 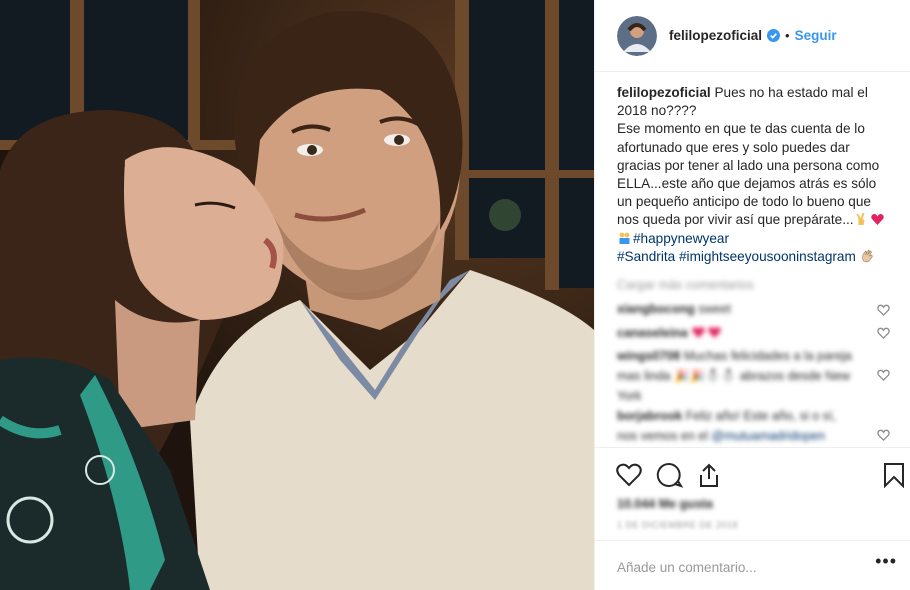 What do you see at coordinates (664, 92) in the screenshot?
I see `caption-username: felilopezoficial` at bounding box center [664, 92].